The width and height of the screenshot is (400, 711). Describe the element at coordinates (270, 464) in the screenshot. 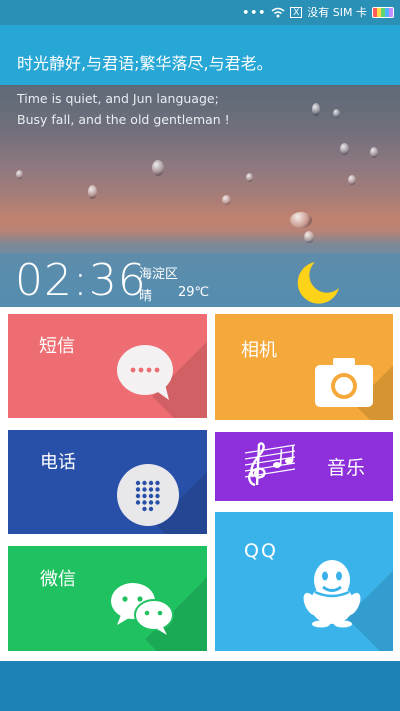

I see `music-note-icon` at that location.